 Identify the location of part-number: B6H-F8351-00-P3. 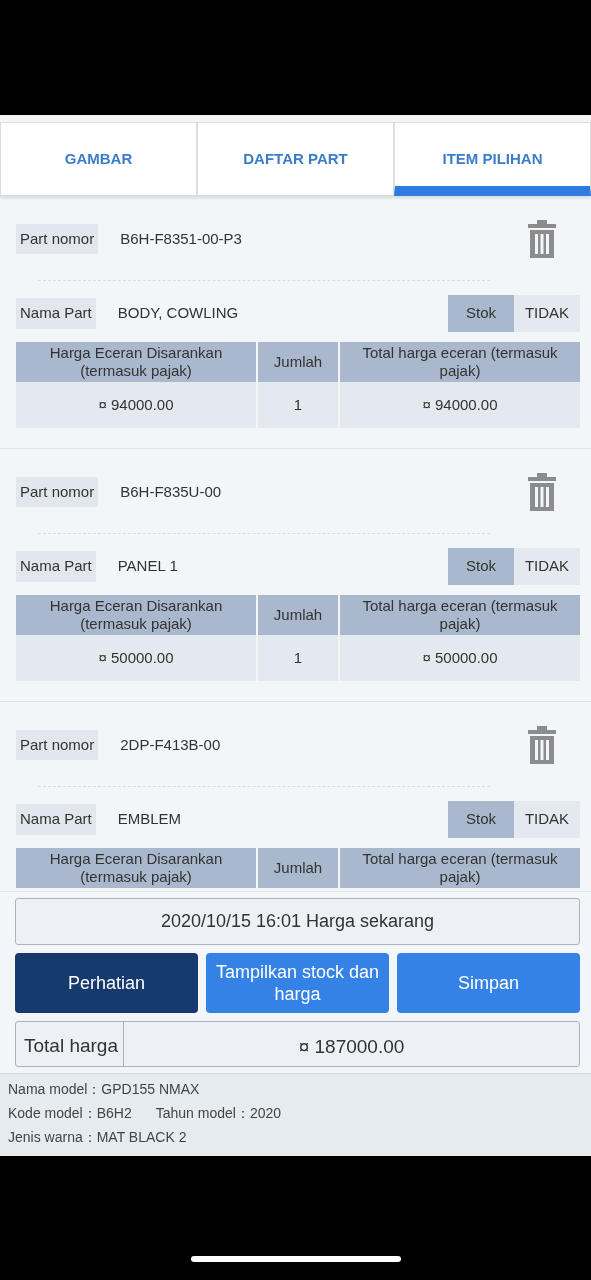
(181, 238).